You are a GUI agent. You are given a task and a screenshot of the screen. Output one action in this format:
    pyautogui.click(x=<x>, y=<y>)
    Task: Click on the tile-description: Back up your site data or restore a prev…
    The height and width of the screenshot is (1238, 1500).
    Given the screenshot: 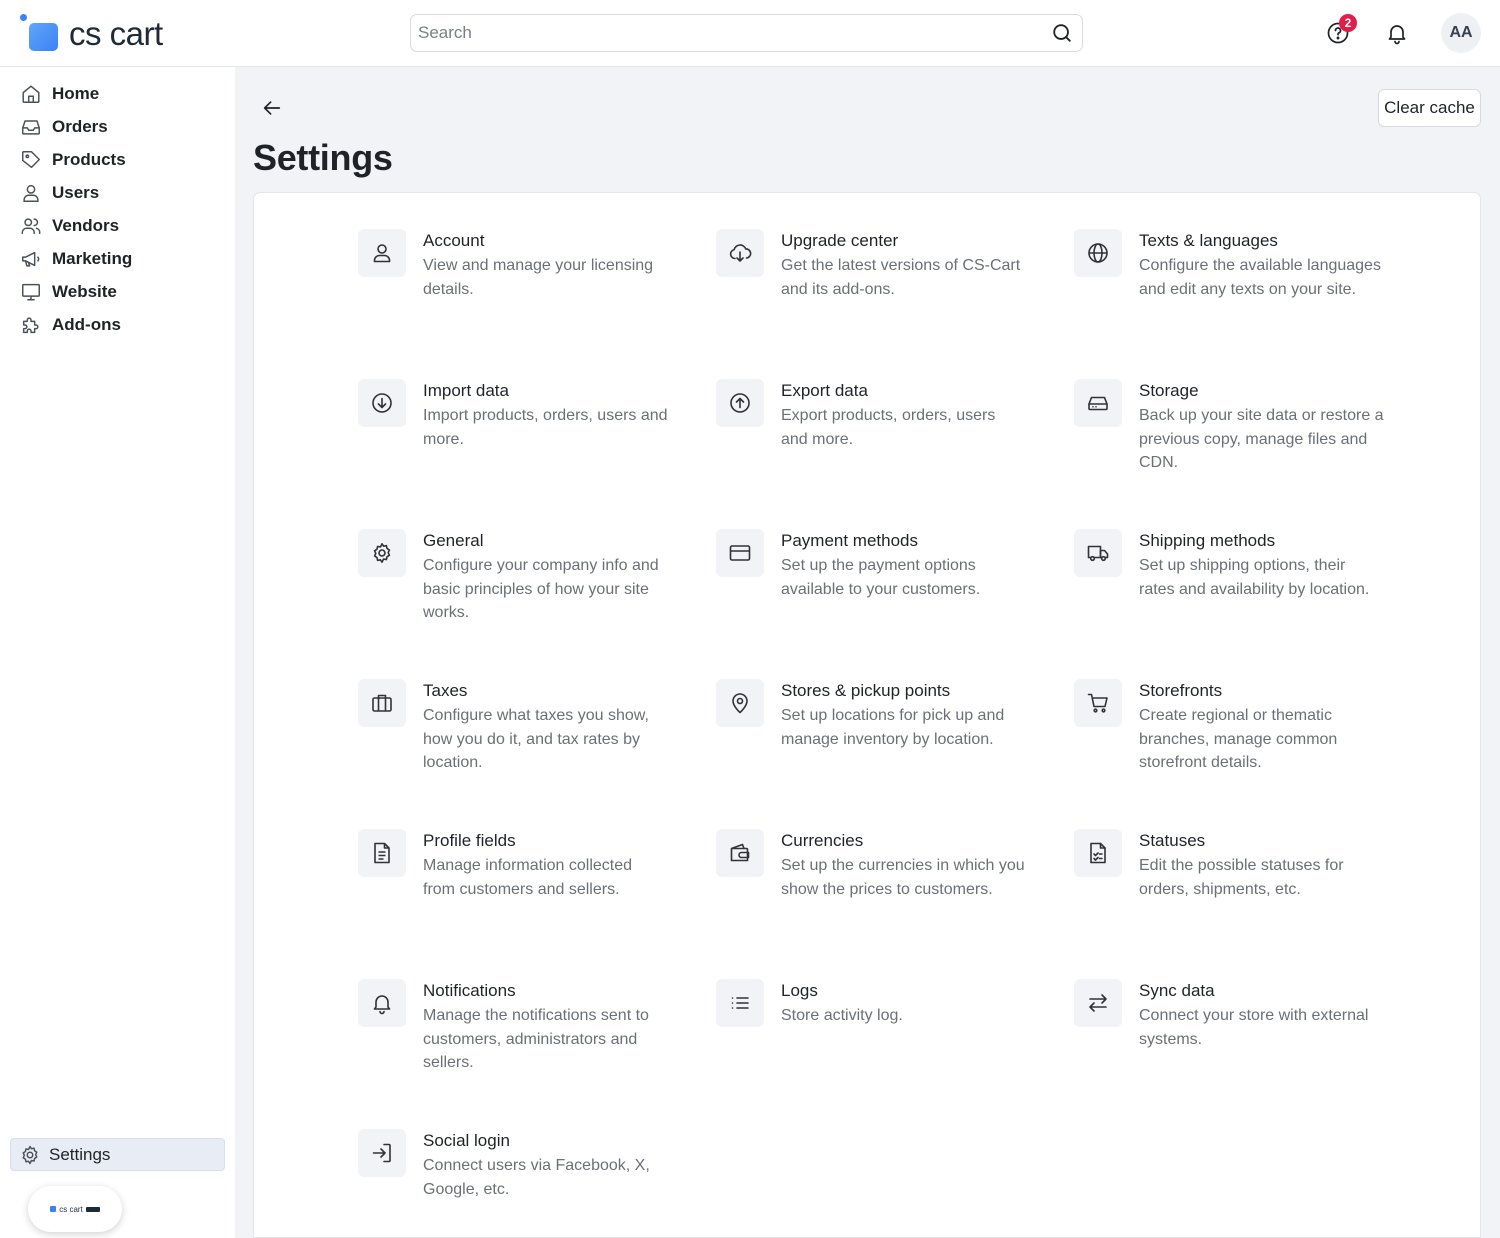 What is the action you would take?
    pyautogui.click(x=1261, y=439)
    